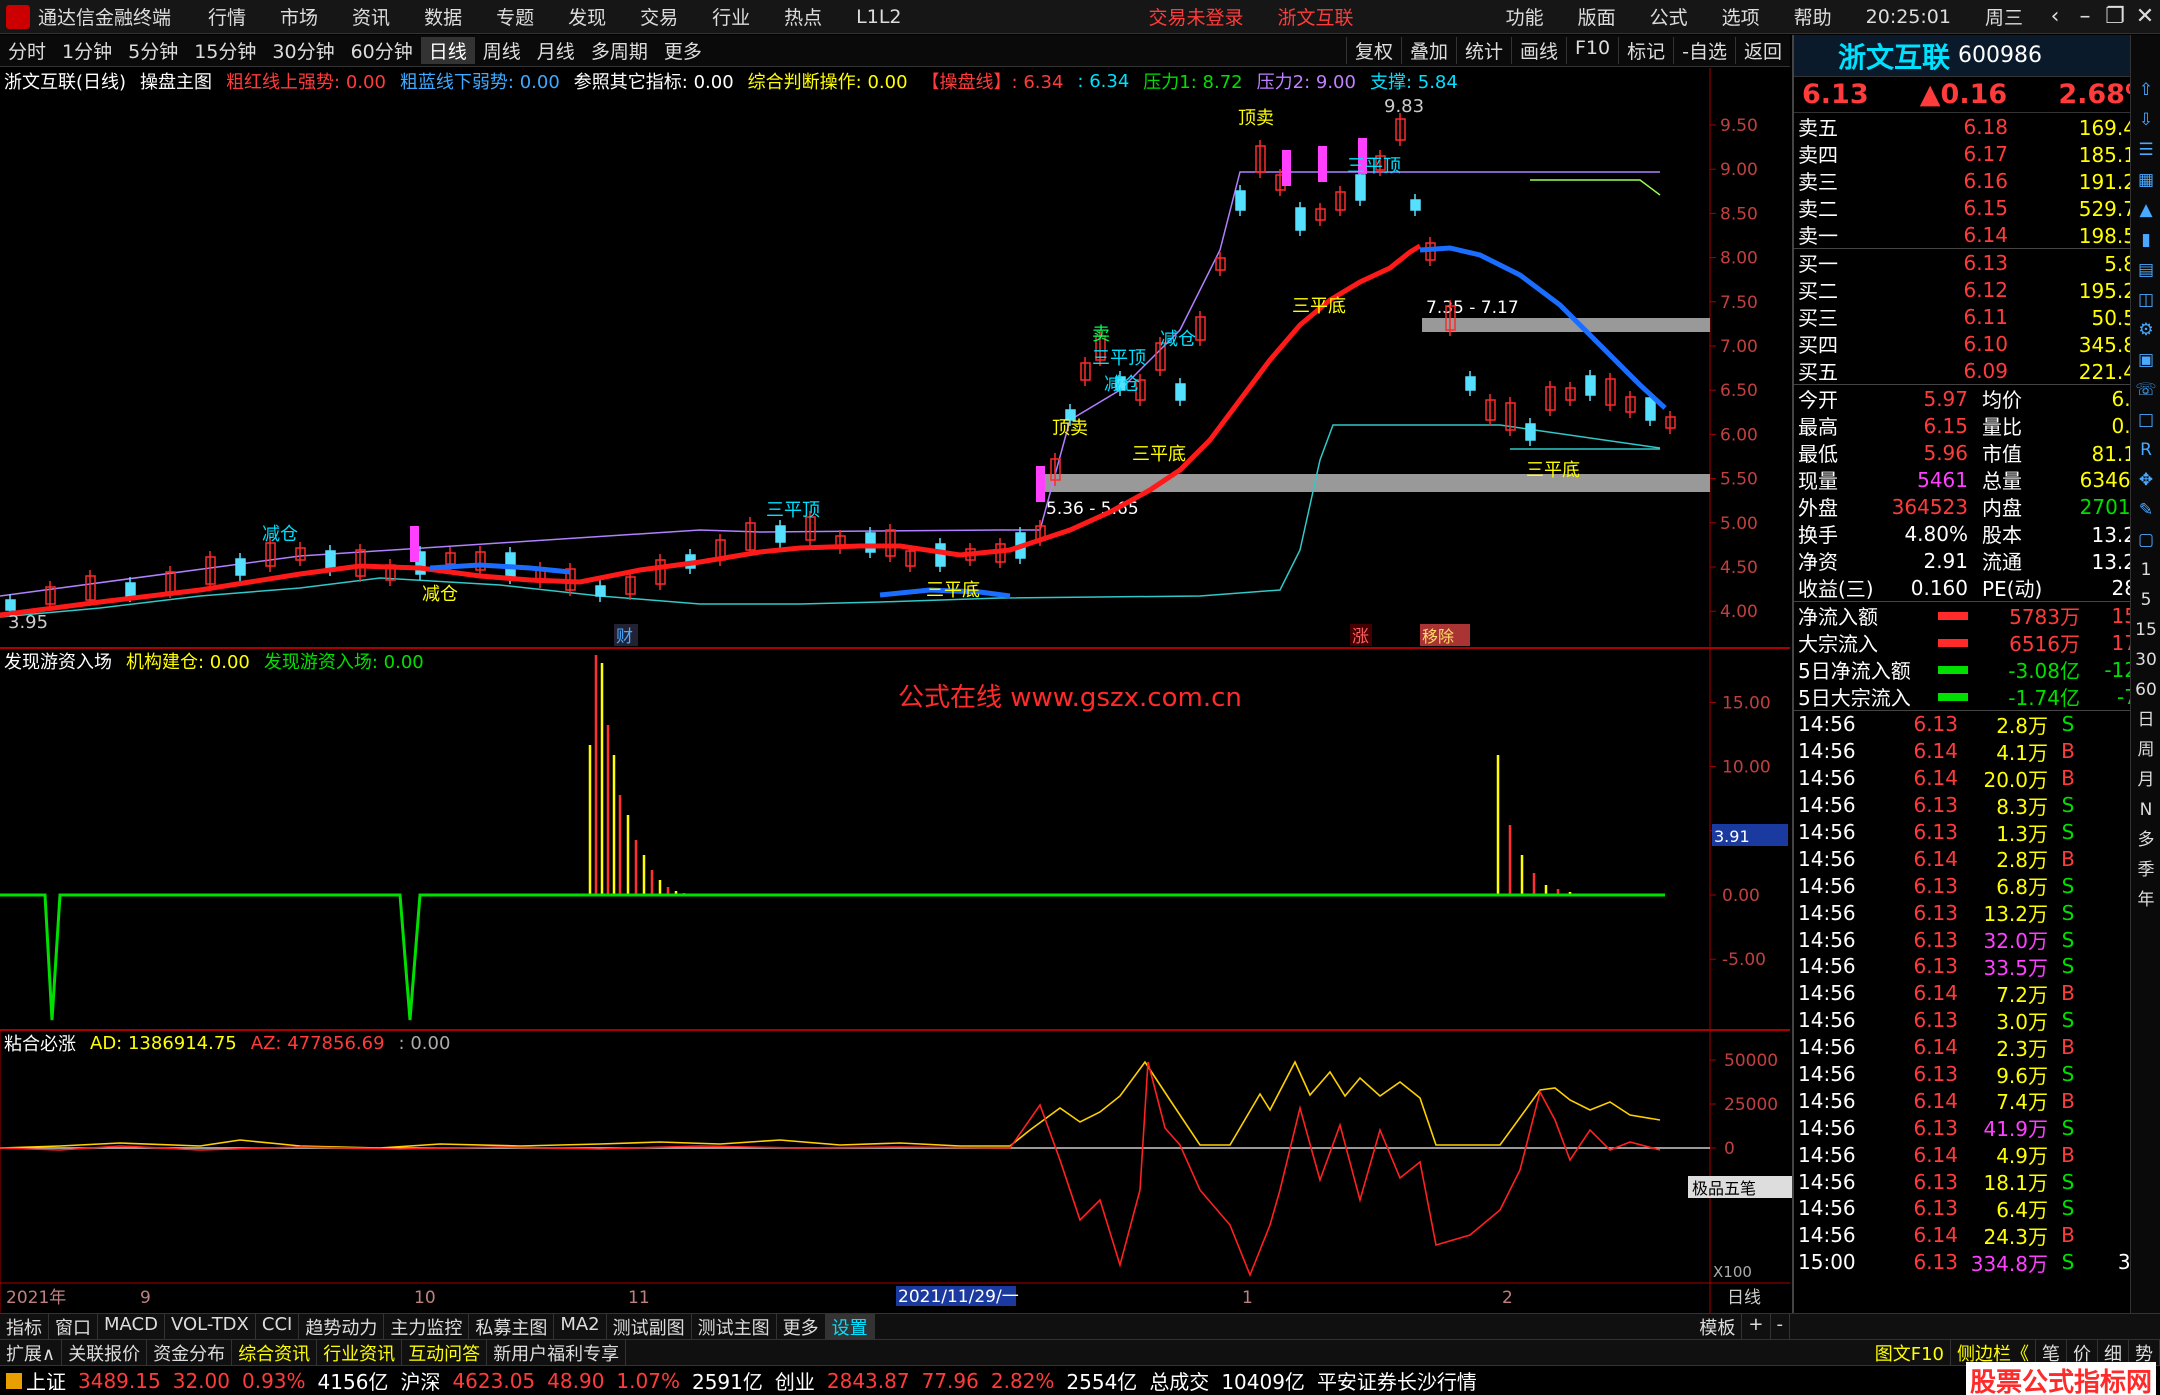  What do you see at coordinates (105, 1352) in the screenshot?
I see `extension-tab: 关联报价` at bounding box center [105, 1352].